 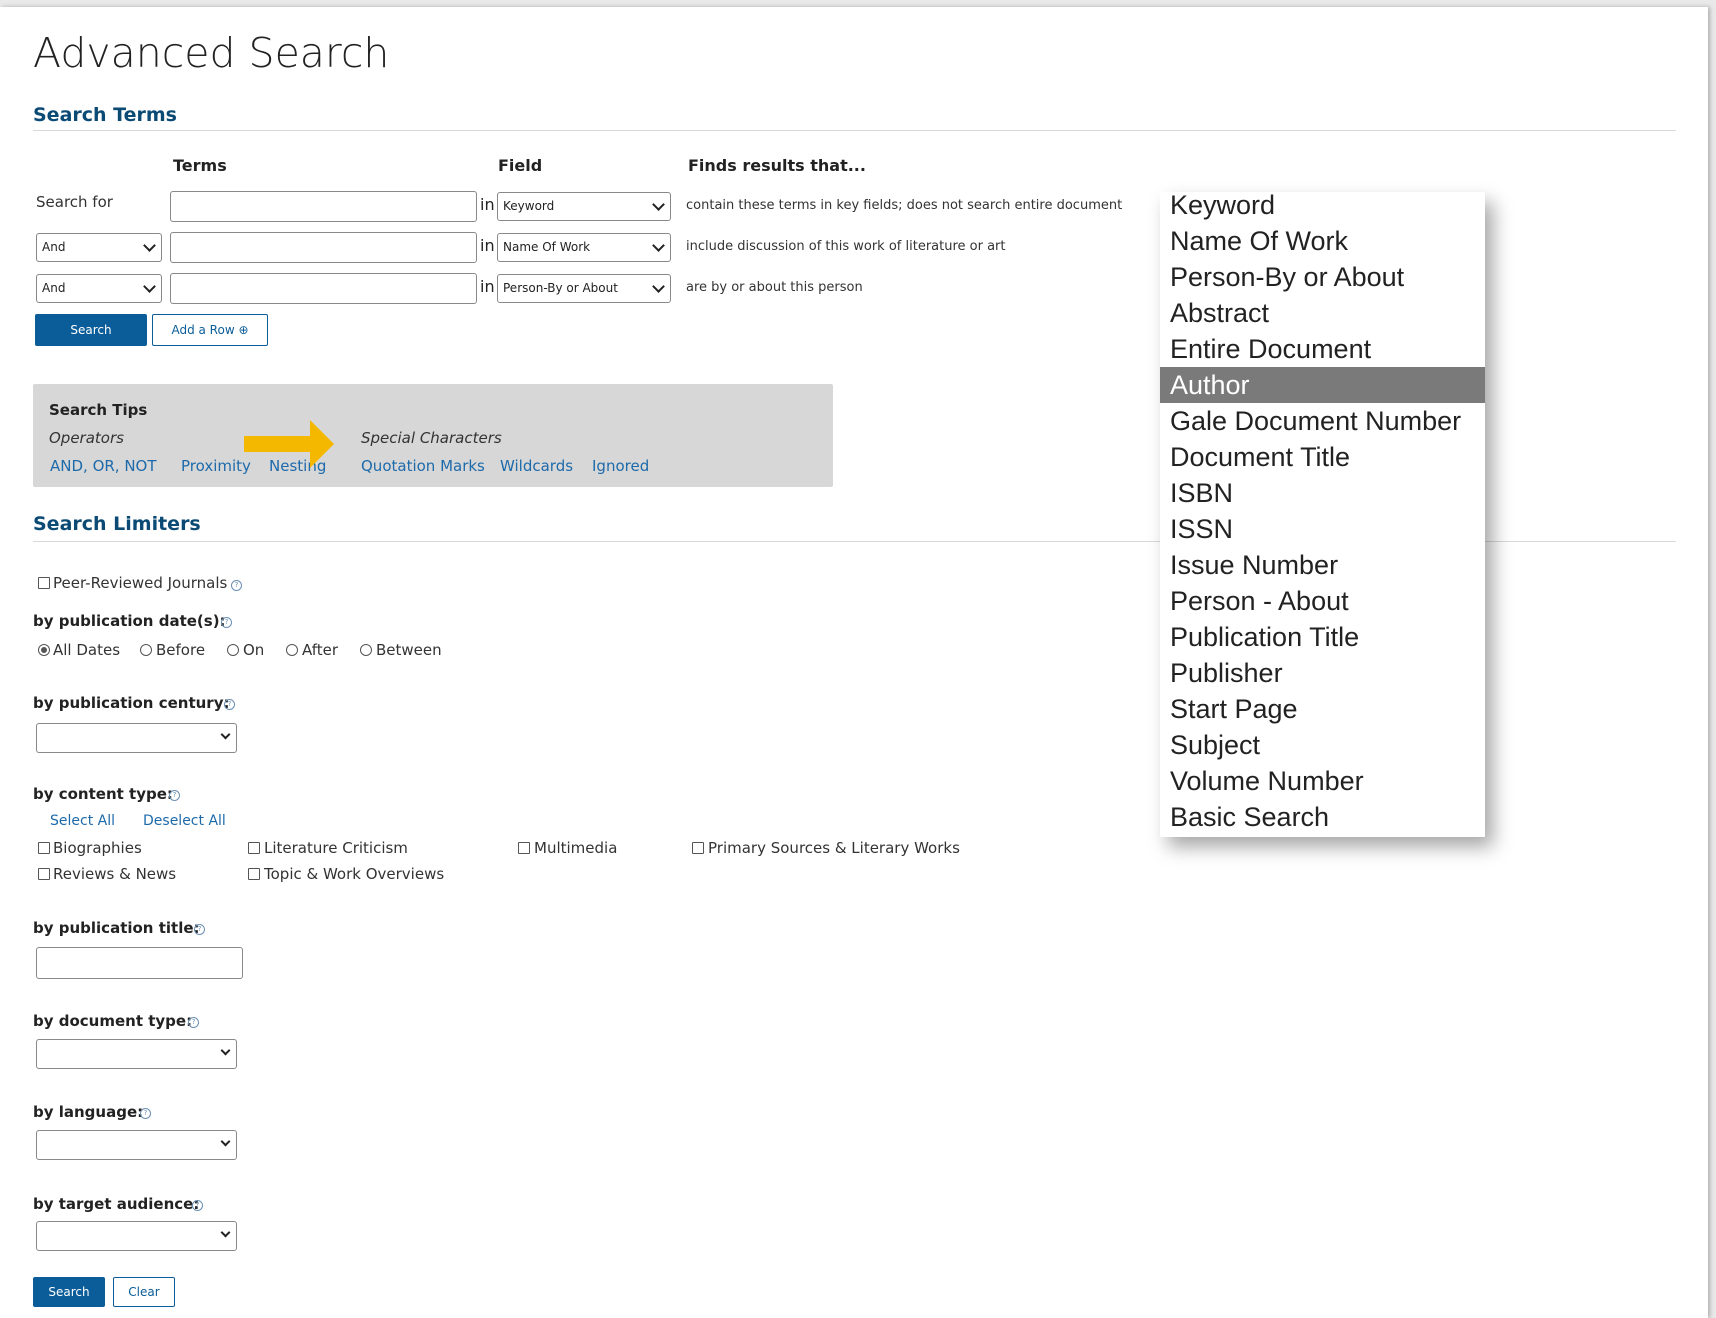 What do you see at coordinates (139, 963) in the screenshot?
I see `pub-title-input` at bounding box center [139, 963].